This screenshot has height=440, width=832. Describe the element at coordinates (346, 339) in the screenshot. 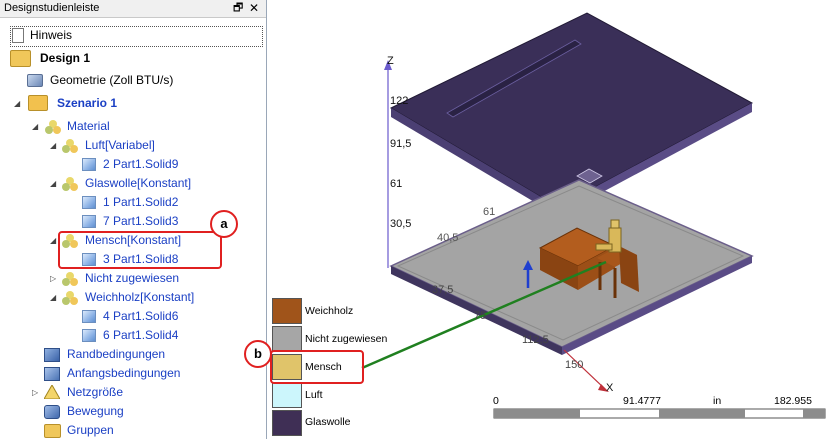

I see `legend-label: Nicht zugewiesen` at that location.